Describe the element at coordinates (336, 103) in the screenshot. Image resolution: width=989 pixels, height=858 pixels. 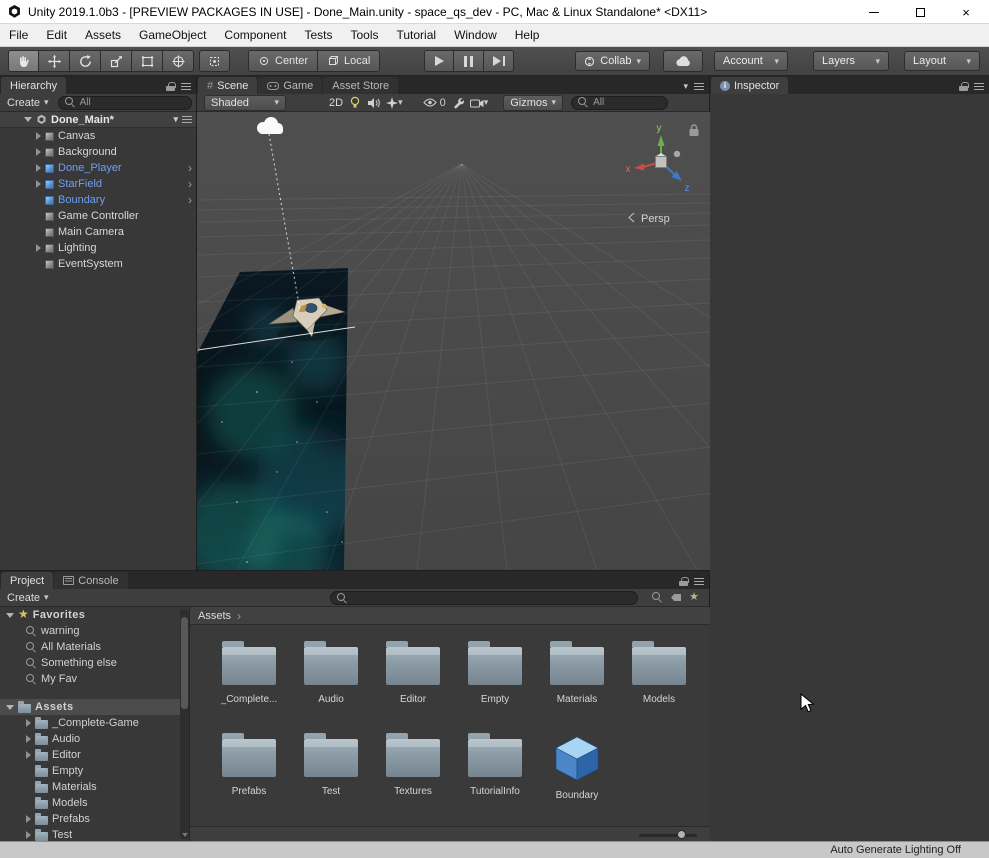
I see `2d-toggle: 2D` at that location.